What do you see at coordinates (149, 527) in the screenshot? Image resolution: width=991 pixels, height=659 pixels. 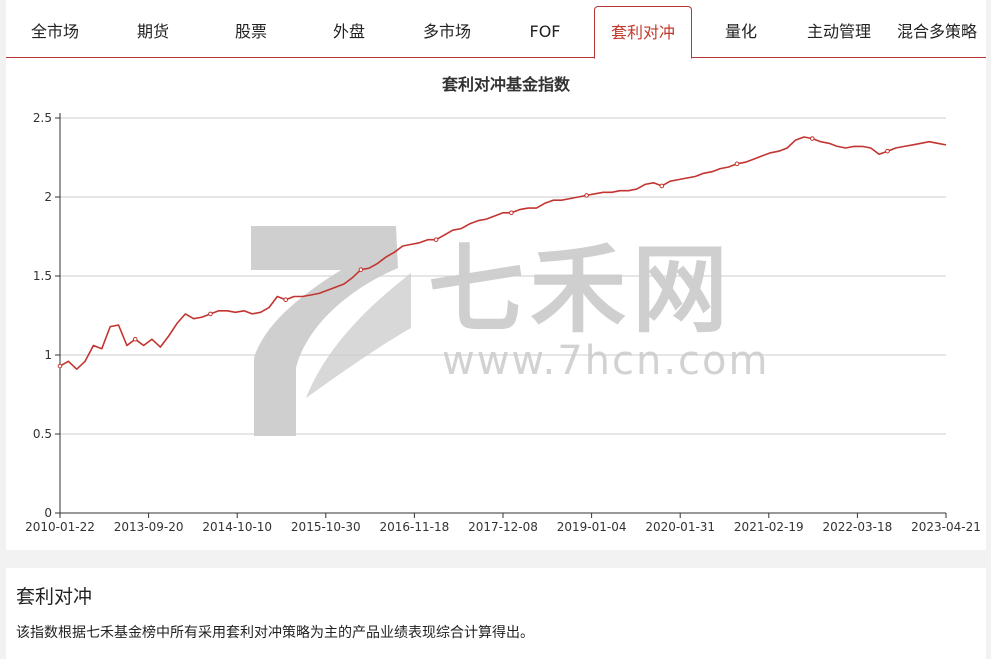 I see `x-tick-label: 2013-09-20` at bounding box center [149, 527].